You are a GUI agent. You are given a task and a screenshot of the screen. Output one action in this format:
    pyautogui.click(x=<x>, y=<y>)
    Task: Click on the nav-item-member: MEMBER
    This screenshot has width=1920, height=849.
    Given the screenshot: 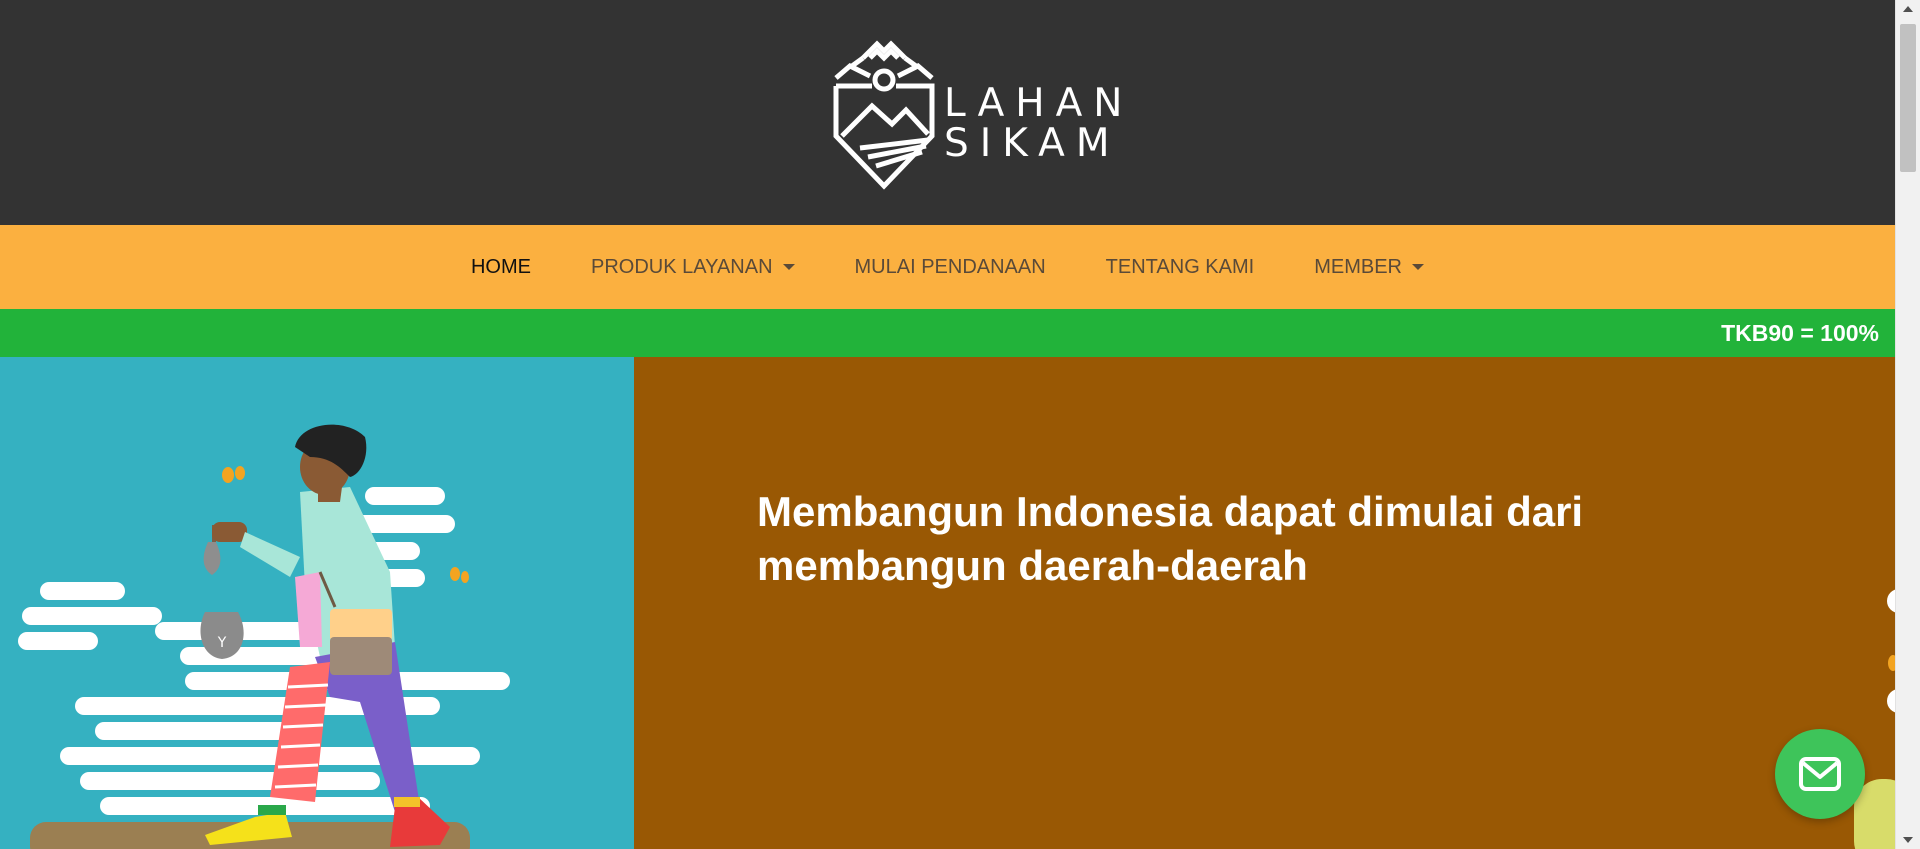 What is the action you would take?
    pyautogui.click(x=1369, y=267)
    